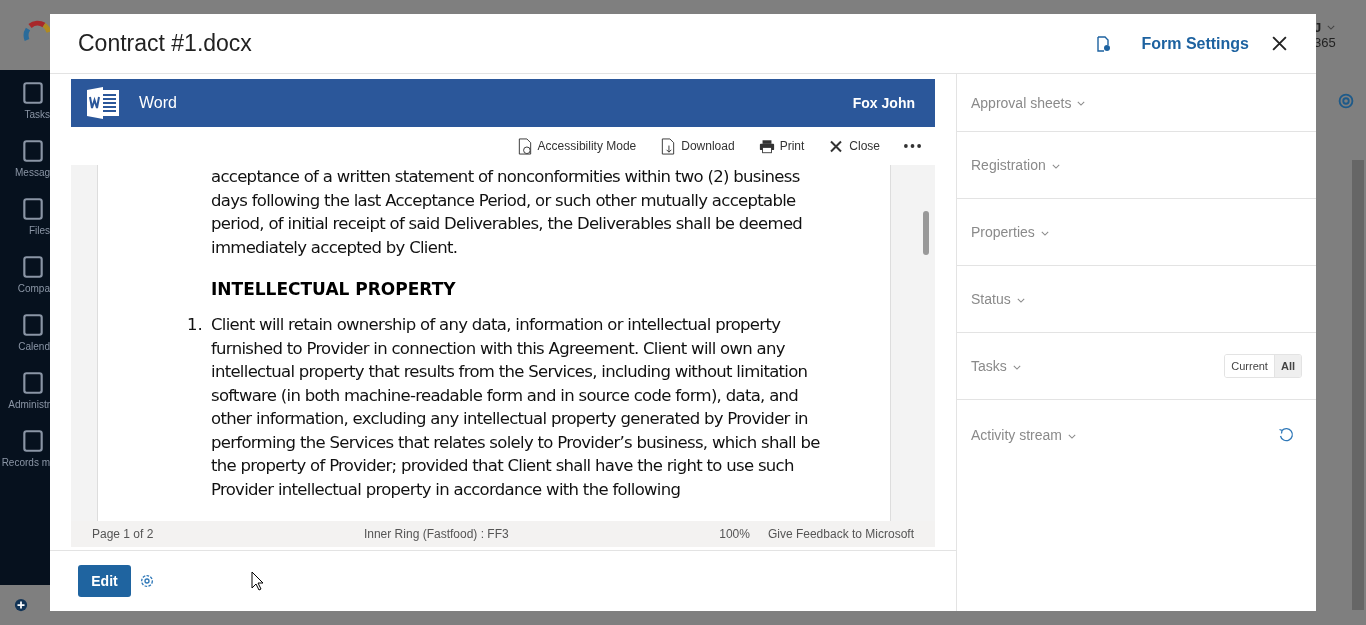 The image size is (1366, 625). I want to click on app-name: Word, so click(158, 103).